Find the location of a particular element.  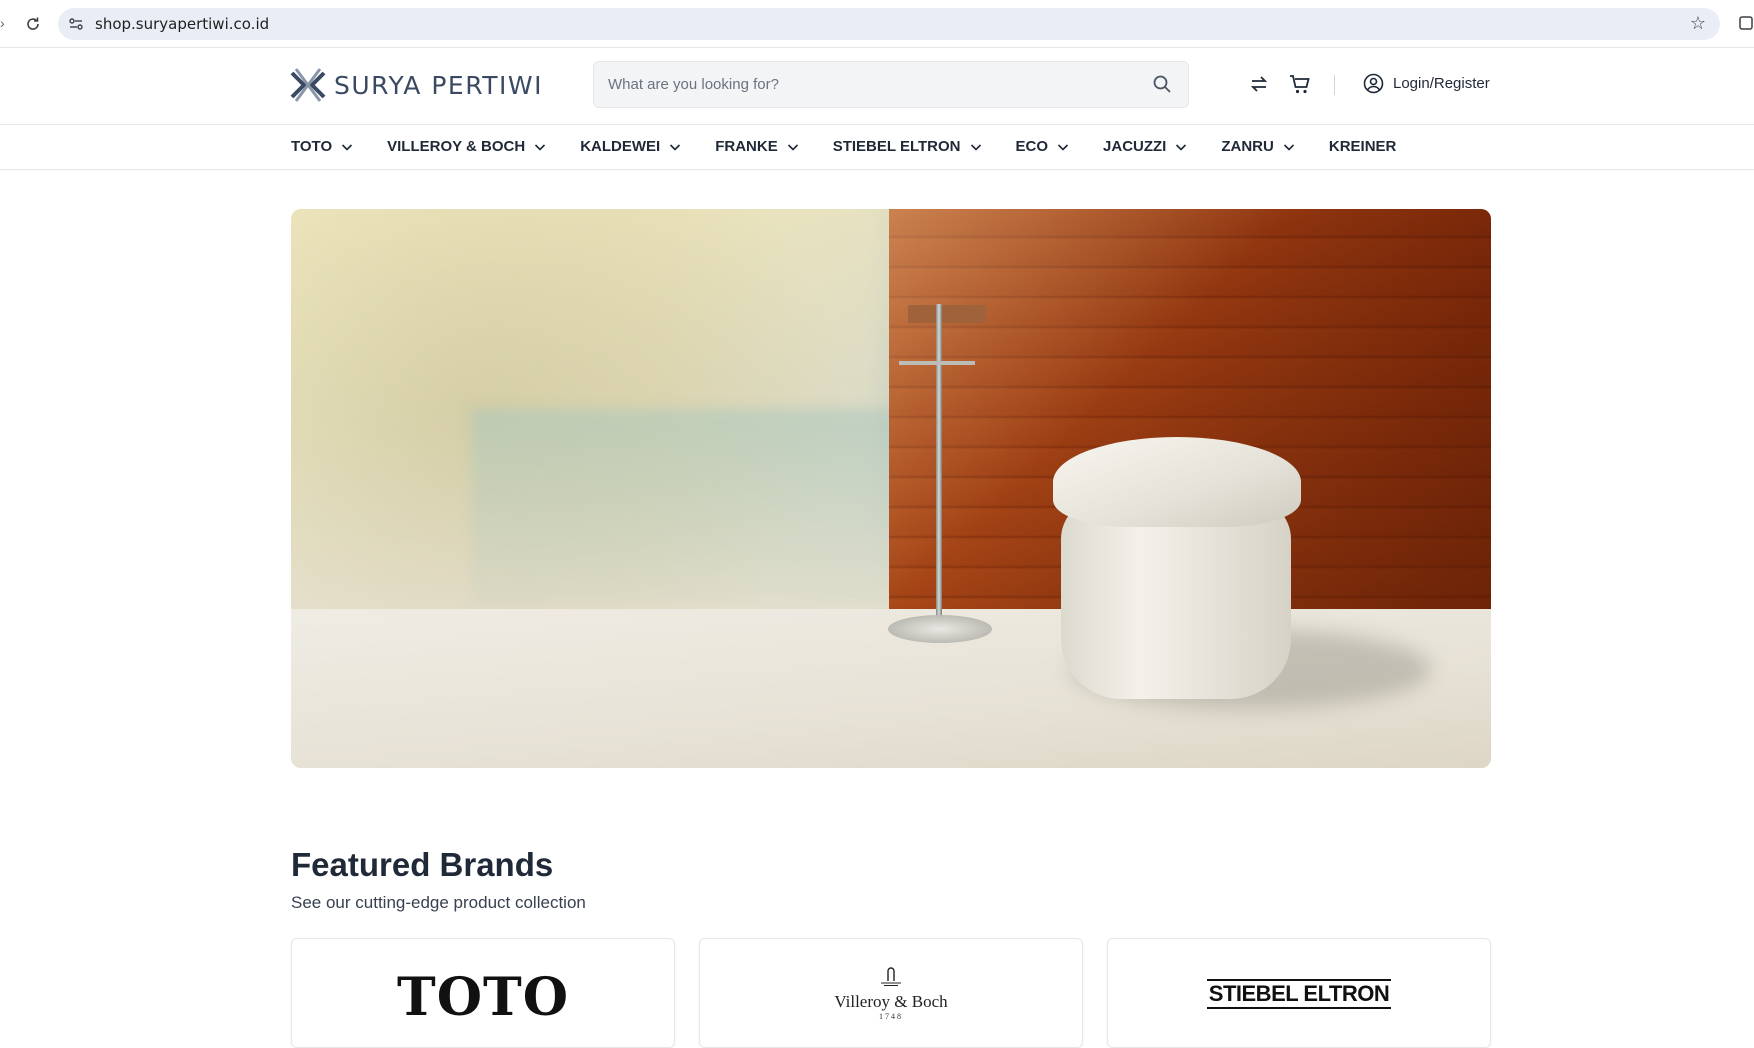

nav-item-label: KREINER is located at coordinates (1362, 146).